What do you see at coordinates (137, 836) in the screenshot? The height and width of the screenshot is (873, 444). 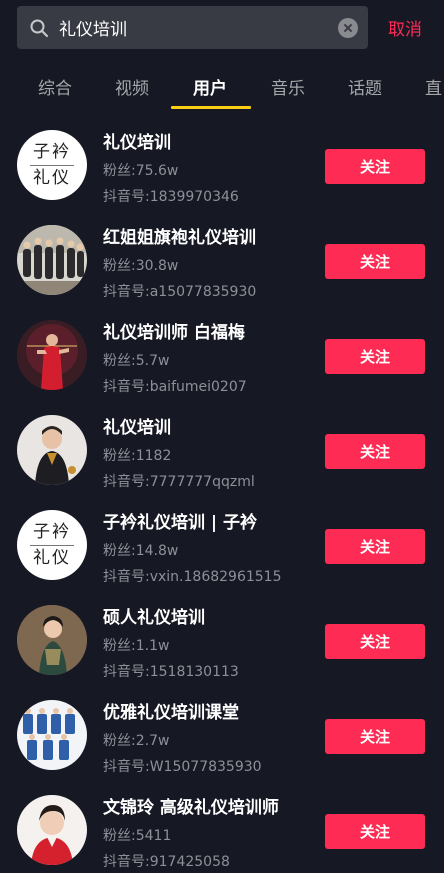 I see `fans-count: 粉丝:5411` at bounding box center [137, 836].